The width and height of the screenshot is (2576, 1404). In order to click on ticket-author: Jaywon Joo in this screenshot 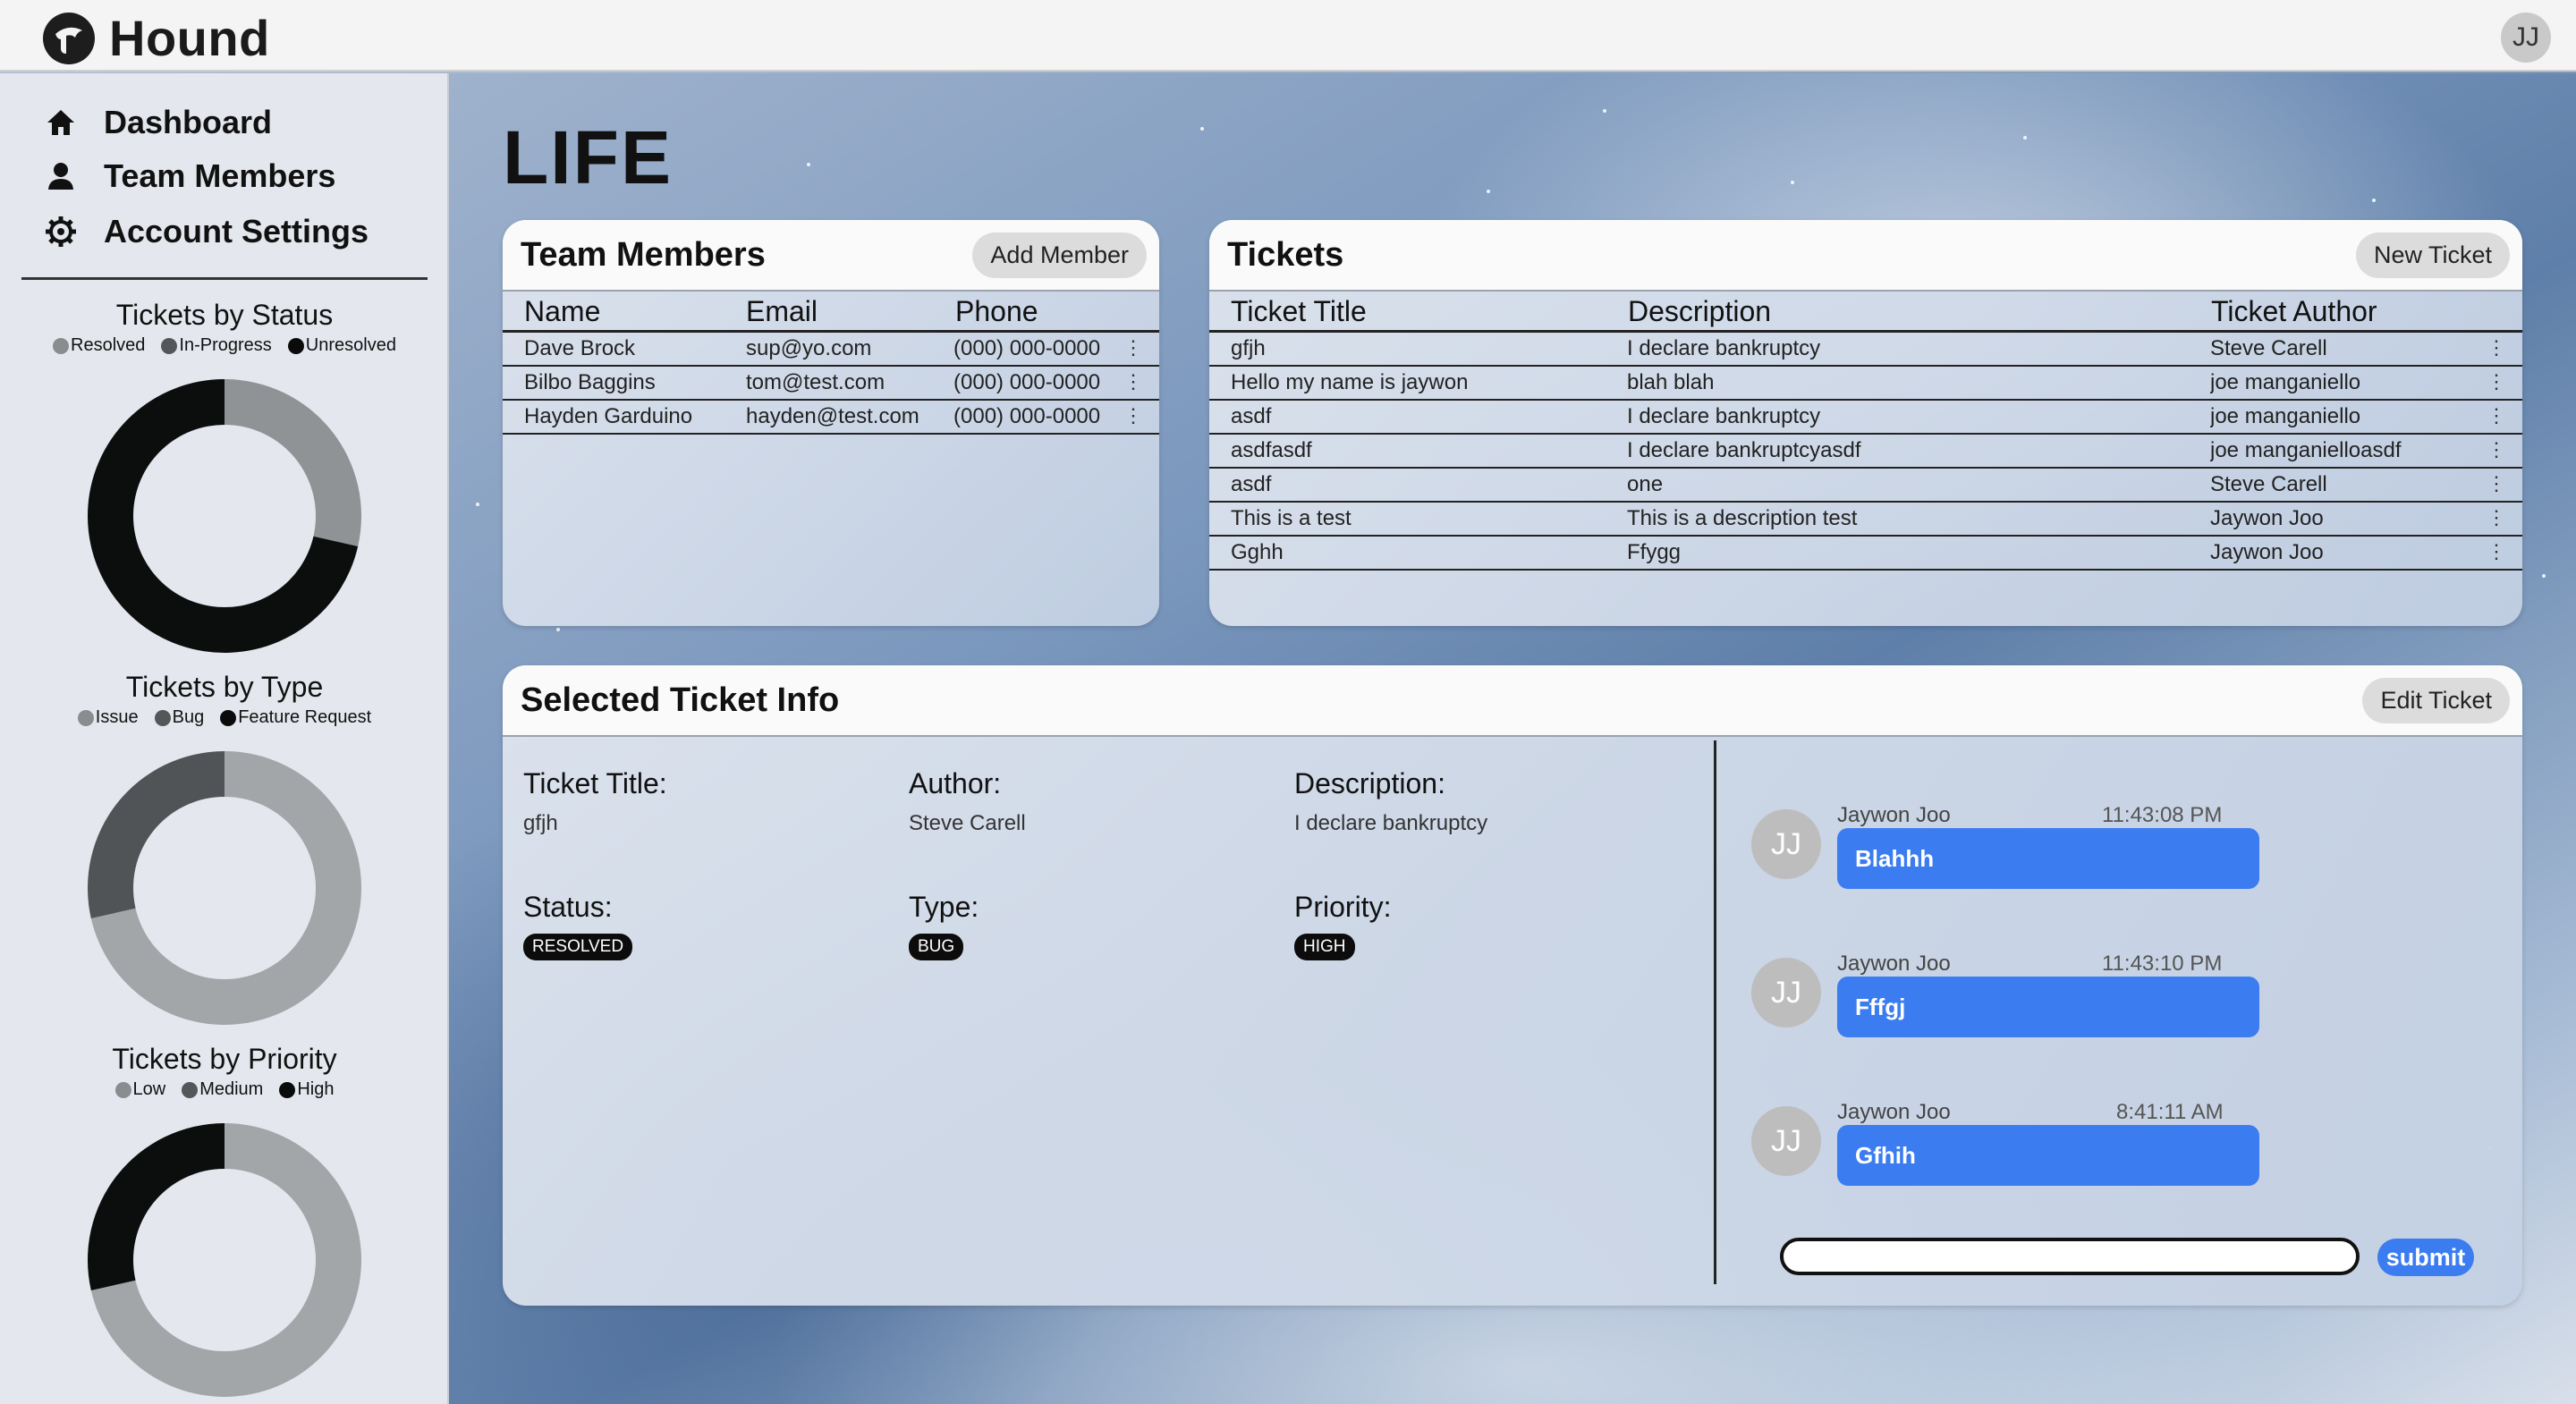, I will do `click(2267, 518)`.